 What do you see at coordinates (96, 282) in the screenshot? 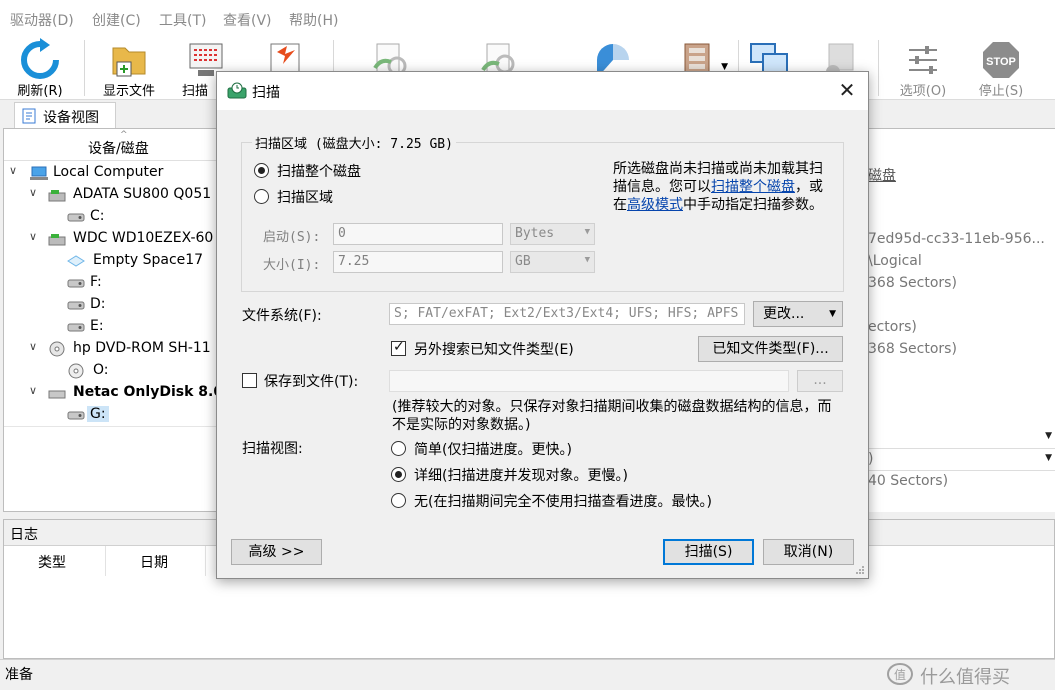
I see `tree-item-label: F:` at bounding box center [96, 282].